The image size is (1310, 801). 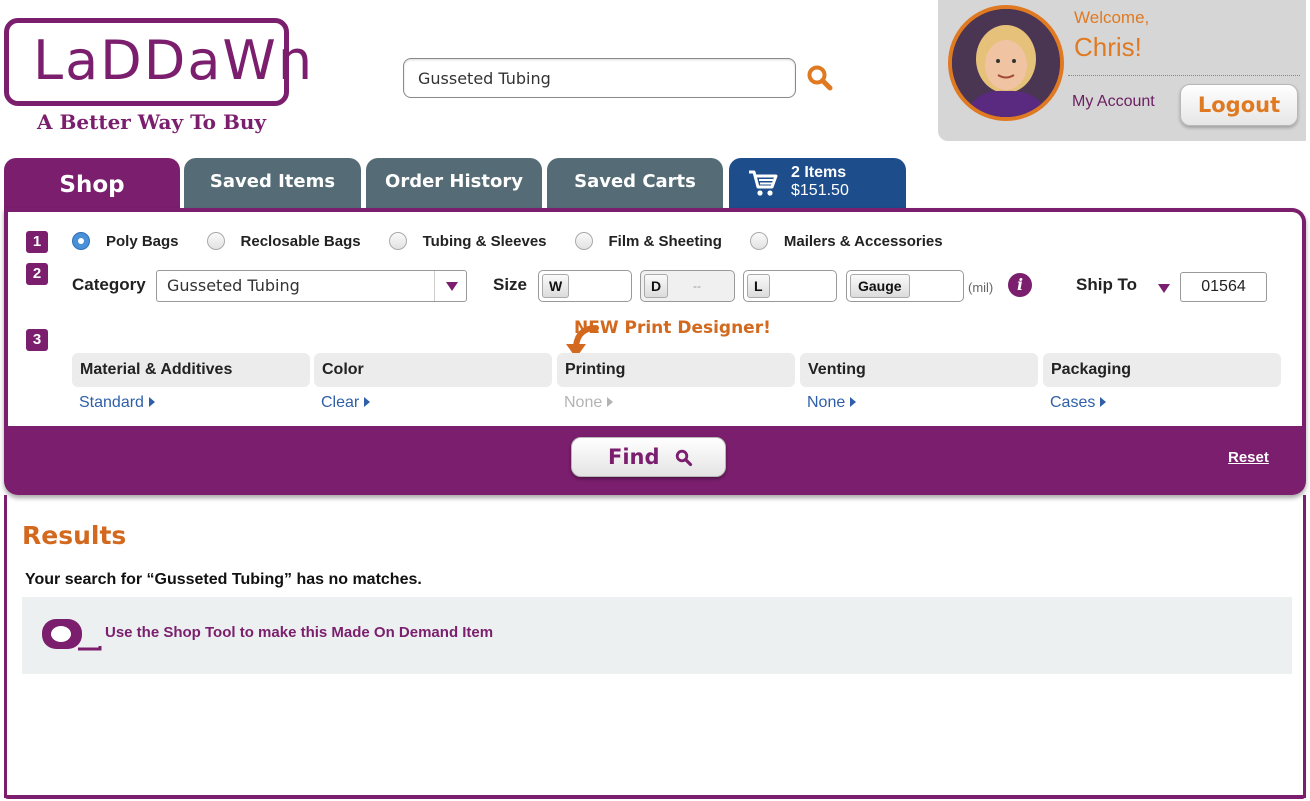 What do you see at coordinates (454, 184) in the screenshot?
I see `tab-order-history: Order History` at bounding box center [454, 184].